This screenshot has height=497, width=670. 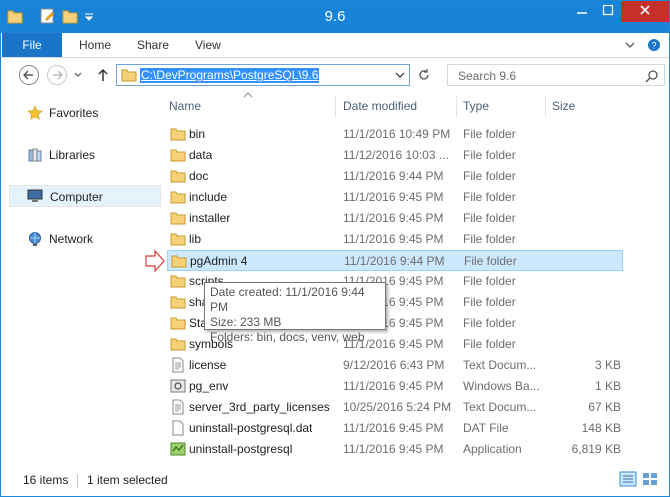 I want to click on sort-ascending-icon, so click(x=248, y=95).